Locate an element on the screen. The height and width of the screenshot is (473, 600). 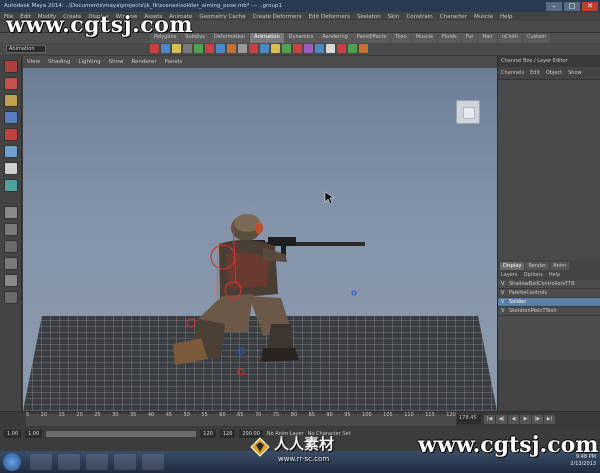
maya-taskbar-icon is located at coordinates (153, 462).